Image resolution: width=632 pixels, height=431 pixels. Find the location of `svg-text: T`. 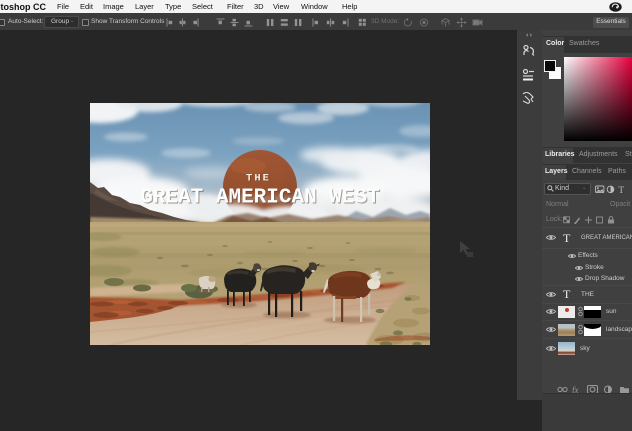

svg-text: T is located at coordinates (622, 189).